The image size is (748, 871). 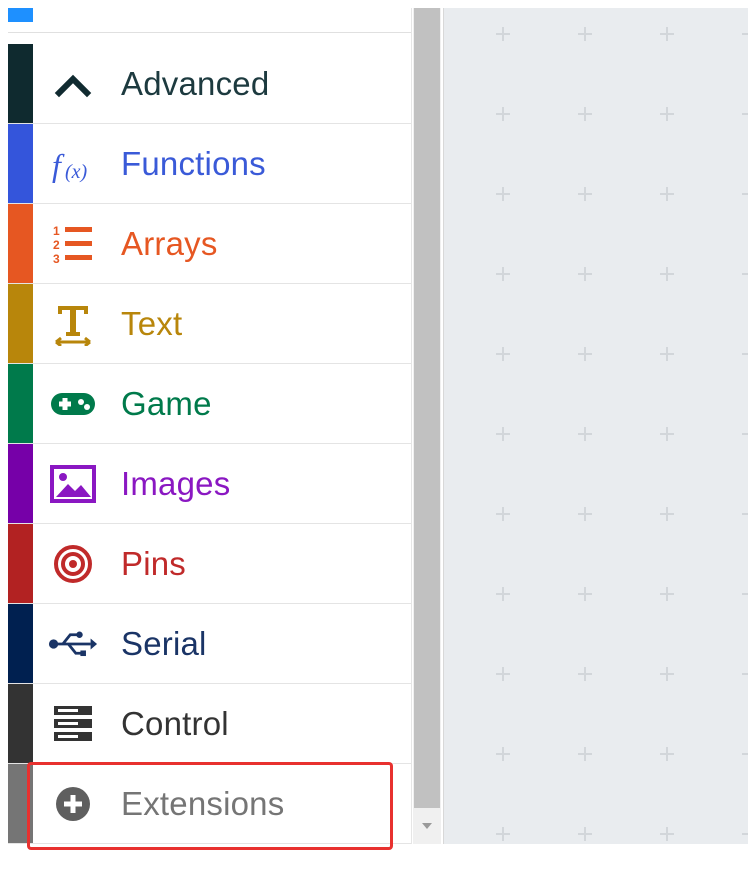 What do you see at coordinates (209, 20) in the screenshot?
I see `toolbox-previous-category-stub` at bounding box center [209, 20].